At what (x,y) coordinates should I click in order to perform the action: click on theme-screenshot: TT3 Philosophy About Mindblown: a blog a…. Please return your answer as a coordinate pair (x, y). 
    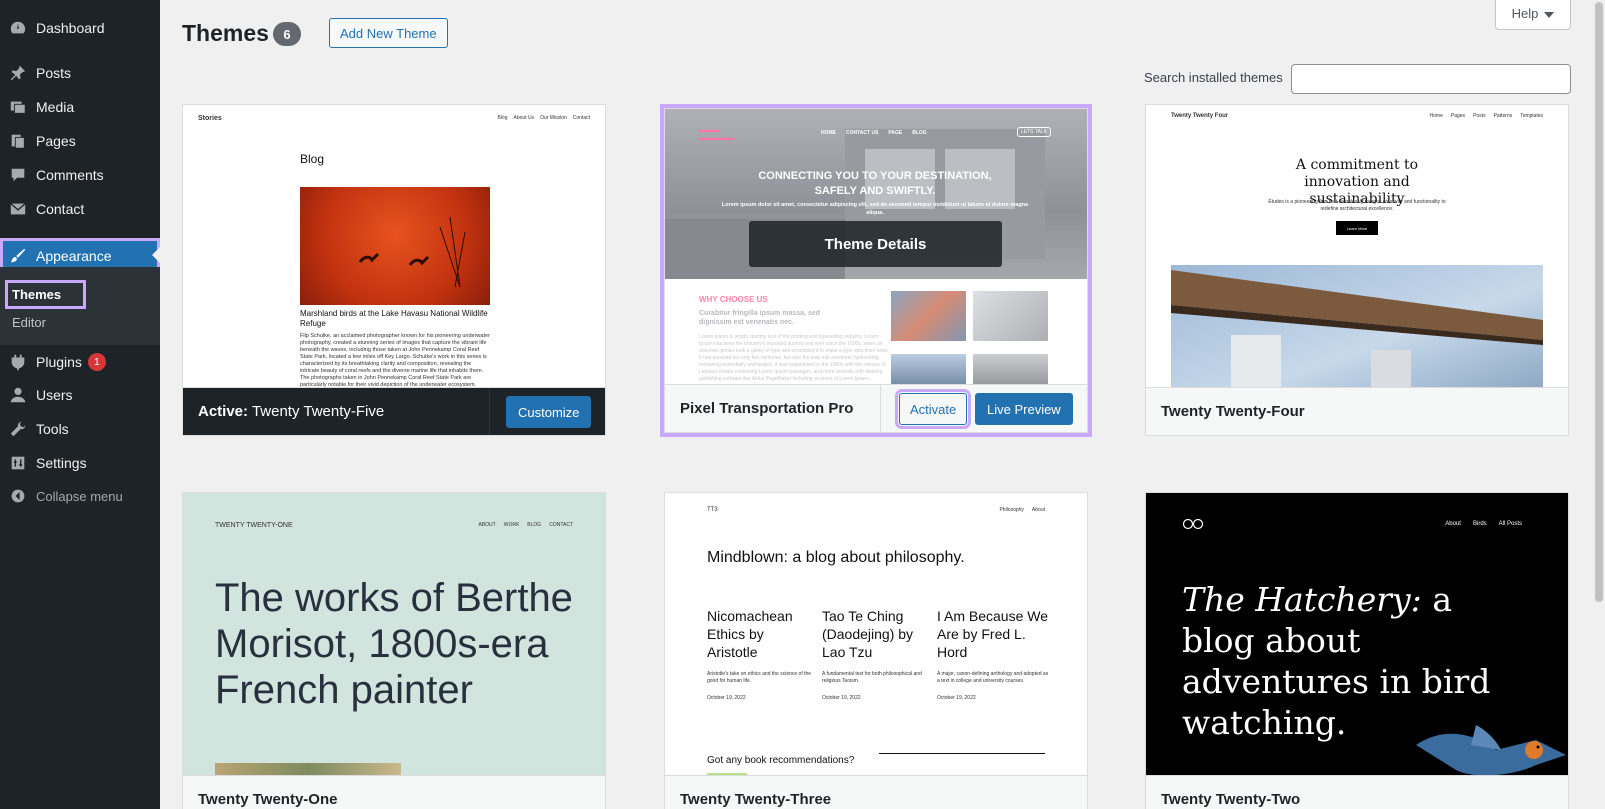
    Looking at the image, I should click on (876, 634).